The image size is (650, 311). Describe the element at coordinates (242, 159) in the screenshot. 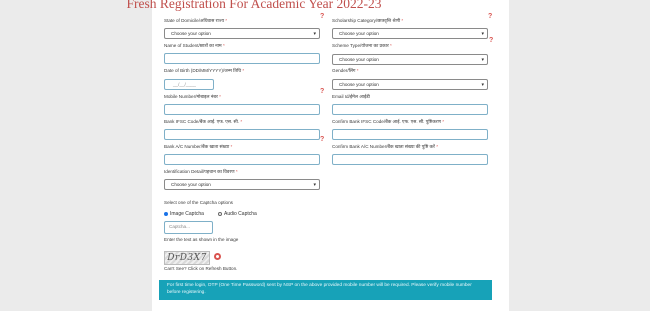

I see `account-input` at that location.